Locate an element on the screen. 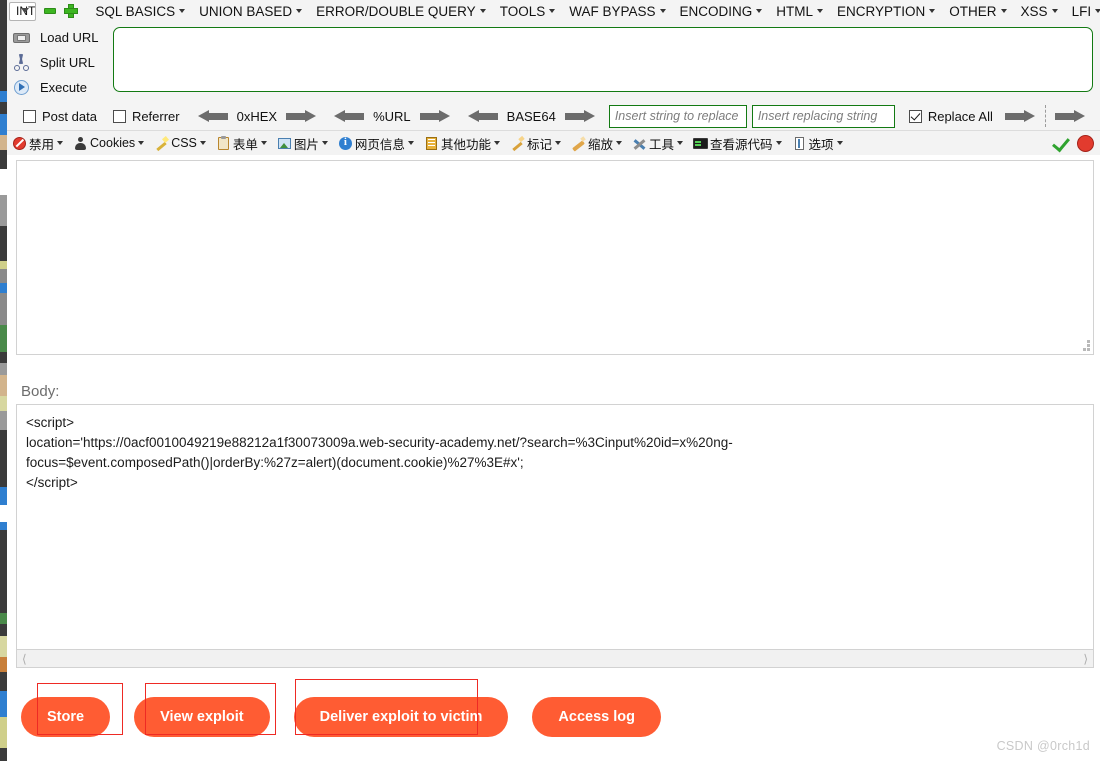  hackbar-menu-3: TOOLS is located at coordinates (528, 11).